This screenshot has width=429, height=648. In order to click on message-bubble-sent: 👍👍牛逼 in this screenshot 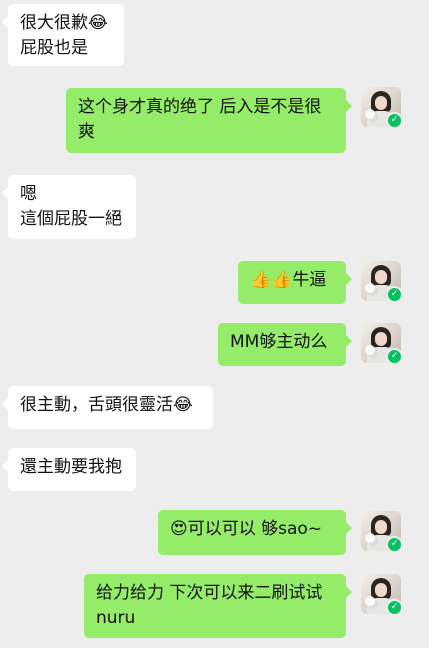, I will do `click(295, 282)`.